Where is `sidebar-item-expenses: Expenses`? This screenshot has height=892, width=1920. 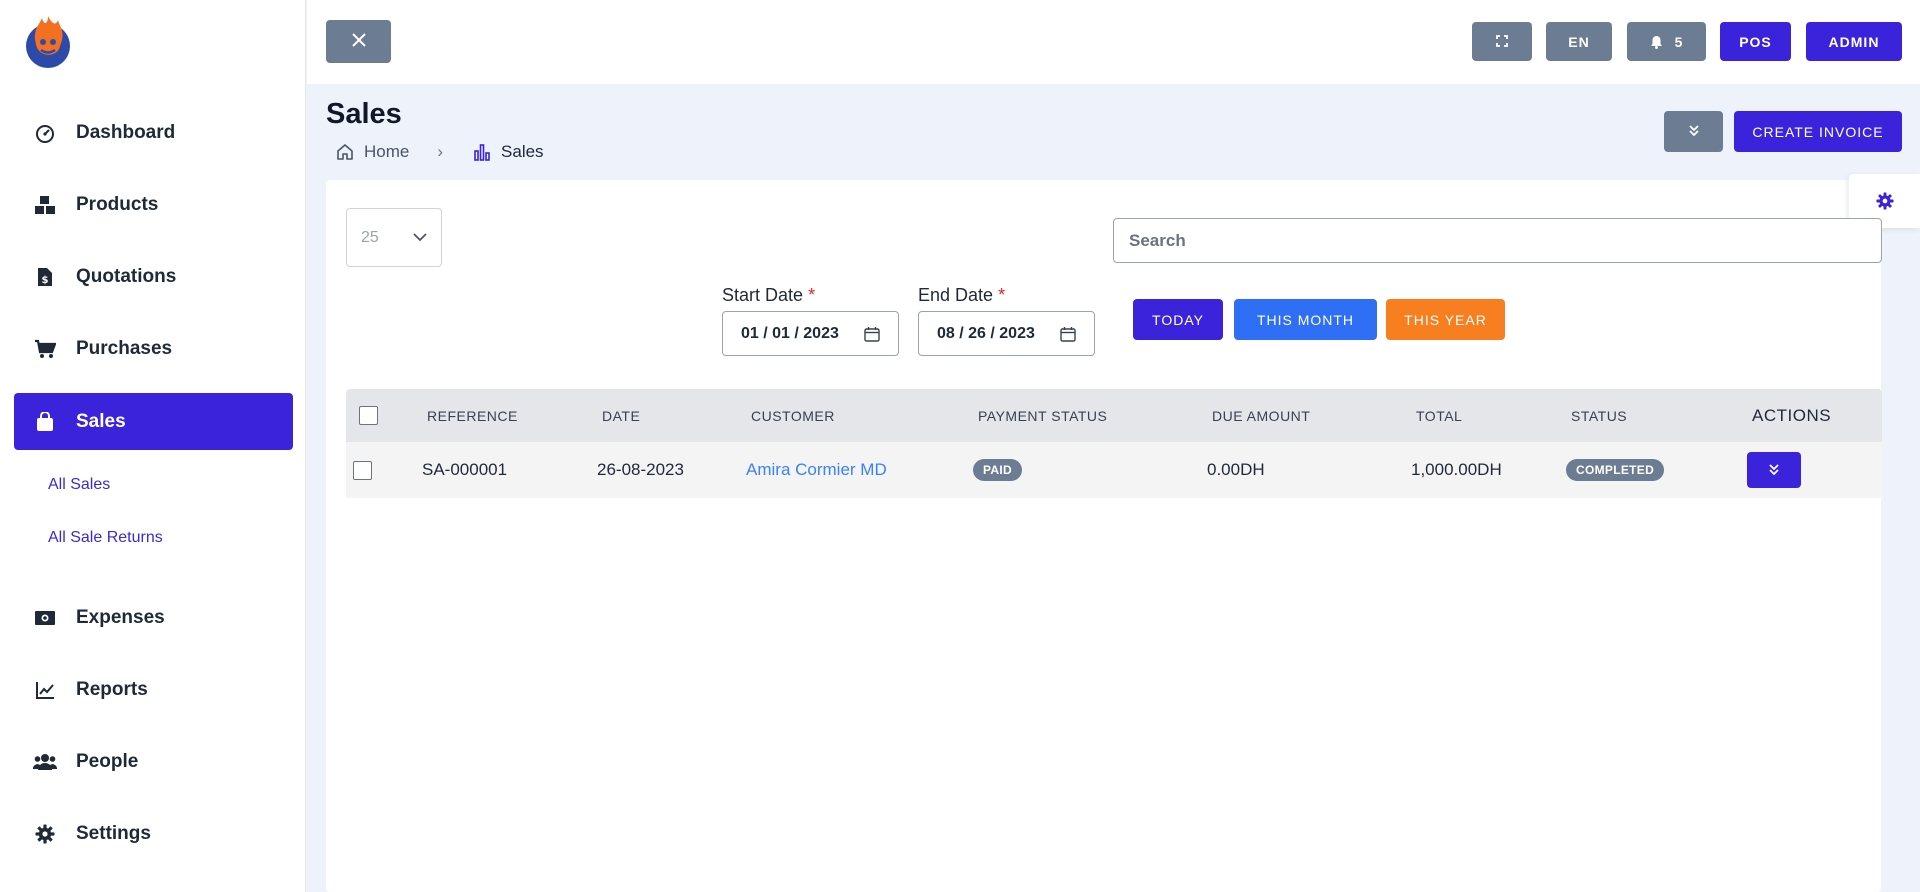
sidebar-item-expenses: Expenses is located at coordinates (153, 617).